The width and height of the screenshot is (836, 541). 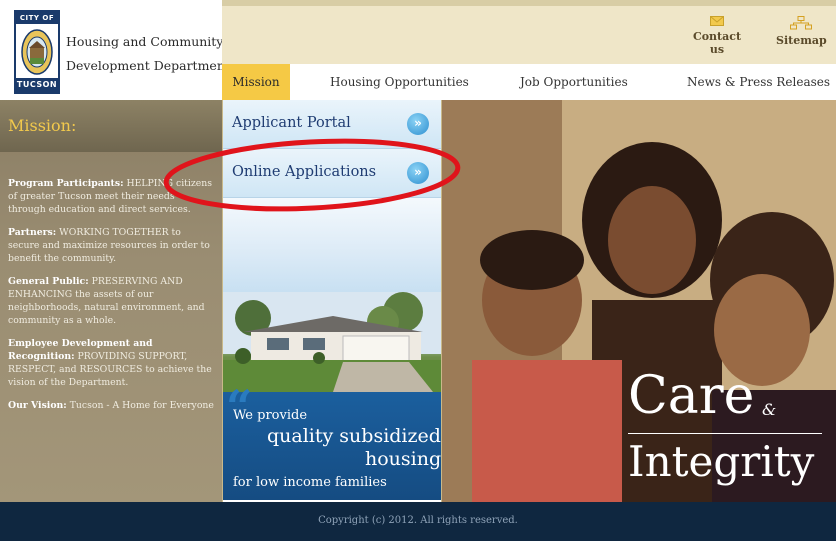 What do you see at coordinates (769, 409) in the screenshot?
I see `hero-caption-ampersand: &` at bounding box center [769, 409].